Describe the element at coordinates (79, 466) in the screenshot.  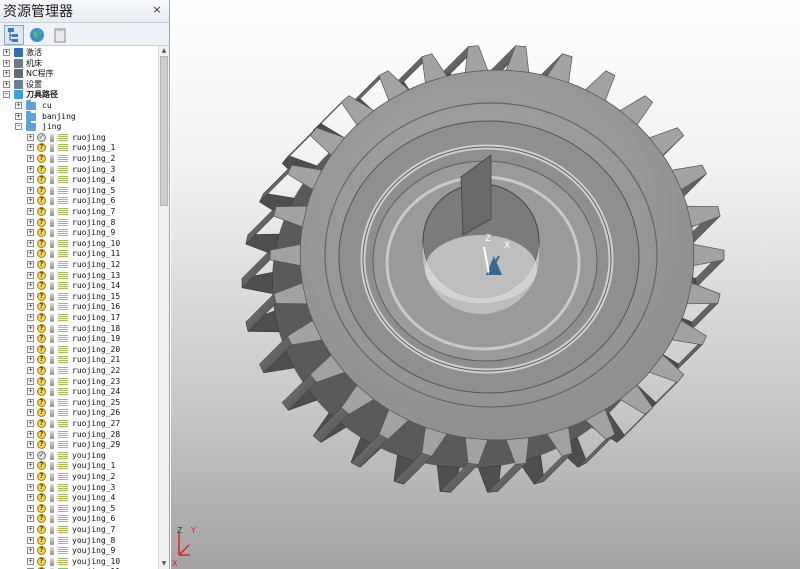
I see `toolpath-item: +? youjing_1` at that location.